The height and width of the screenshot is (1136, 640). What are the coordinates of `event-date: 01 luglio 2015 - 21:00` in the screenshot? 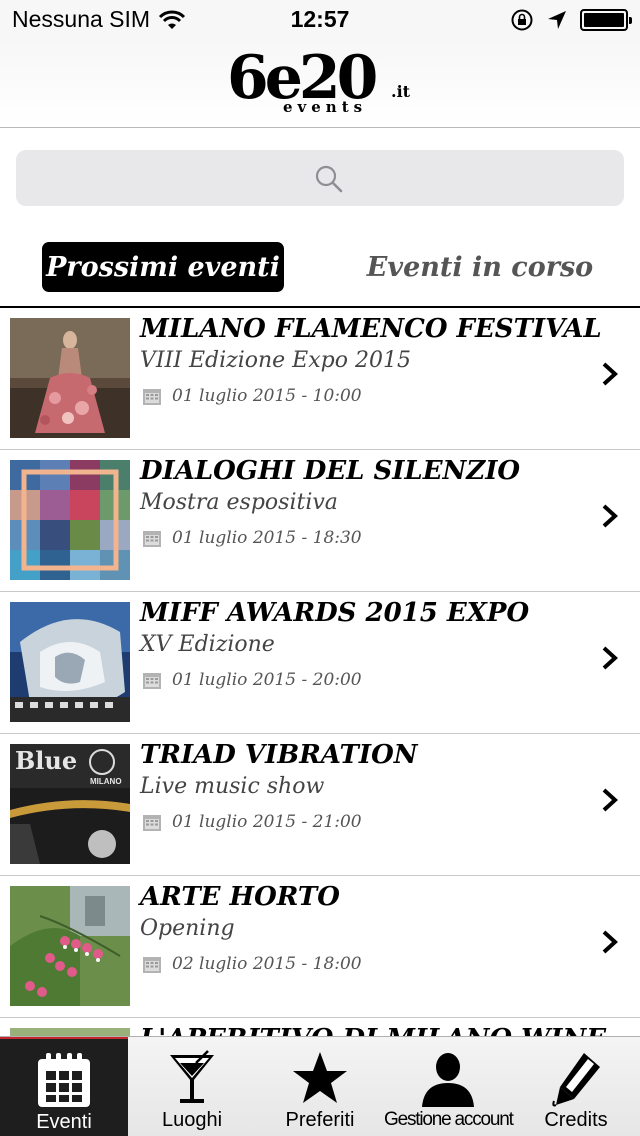 It's located at (267, 822).